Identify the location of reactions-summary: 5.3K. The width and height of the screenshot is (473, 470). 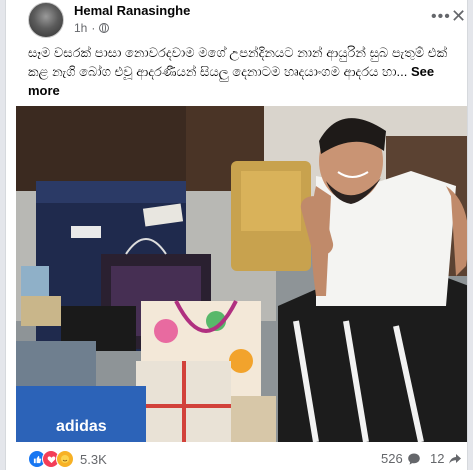
(67, 459).